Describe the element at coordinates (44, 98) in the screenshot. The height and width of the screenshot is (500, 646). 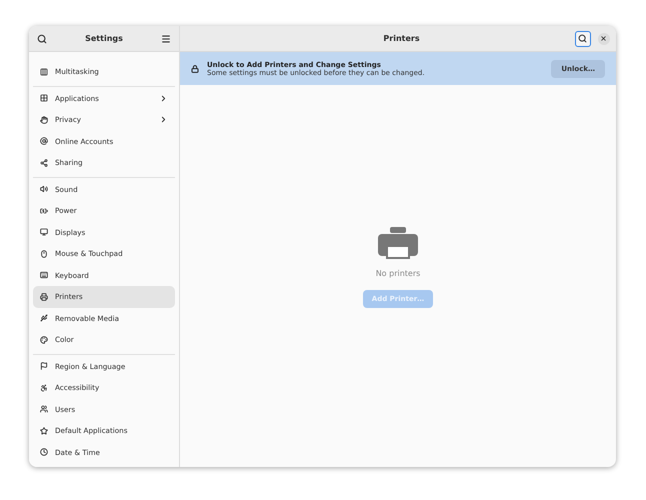
I see `grid-icon` at that location.